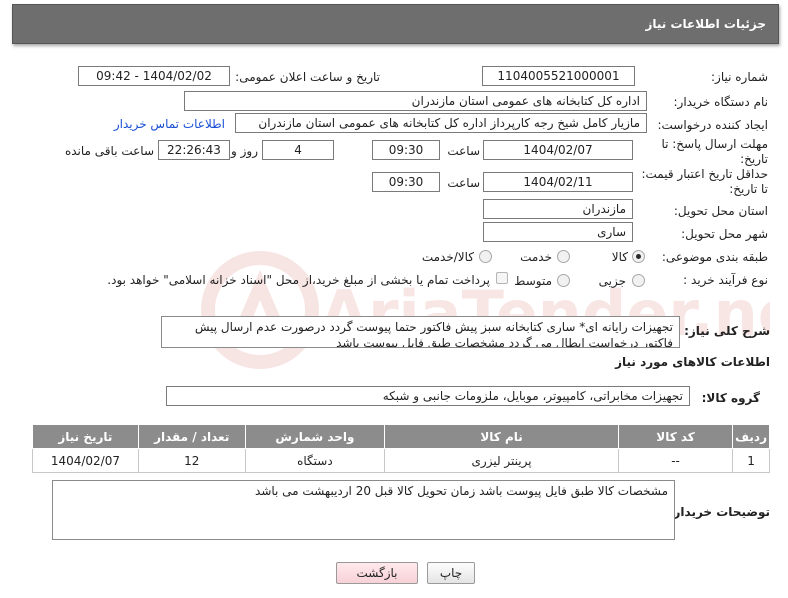  What do you see at coordinates (447, 257) in the screenshot?
I see `category-option-goods-service: کالا/خدمت` at bounding box center [447, 257].